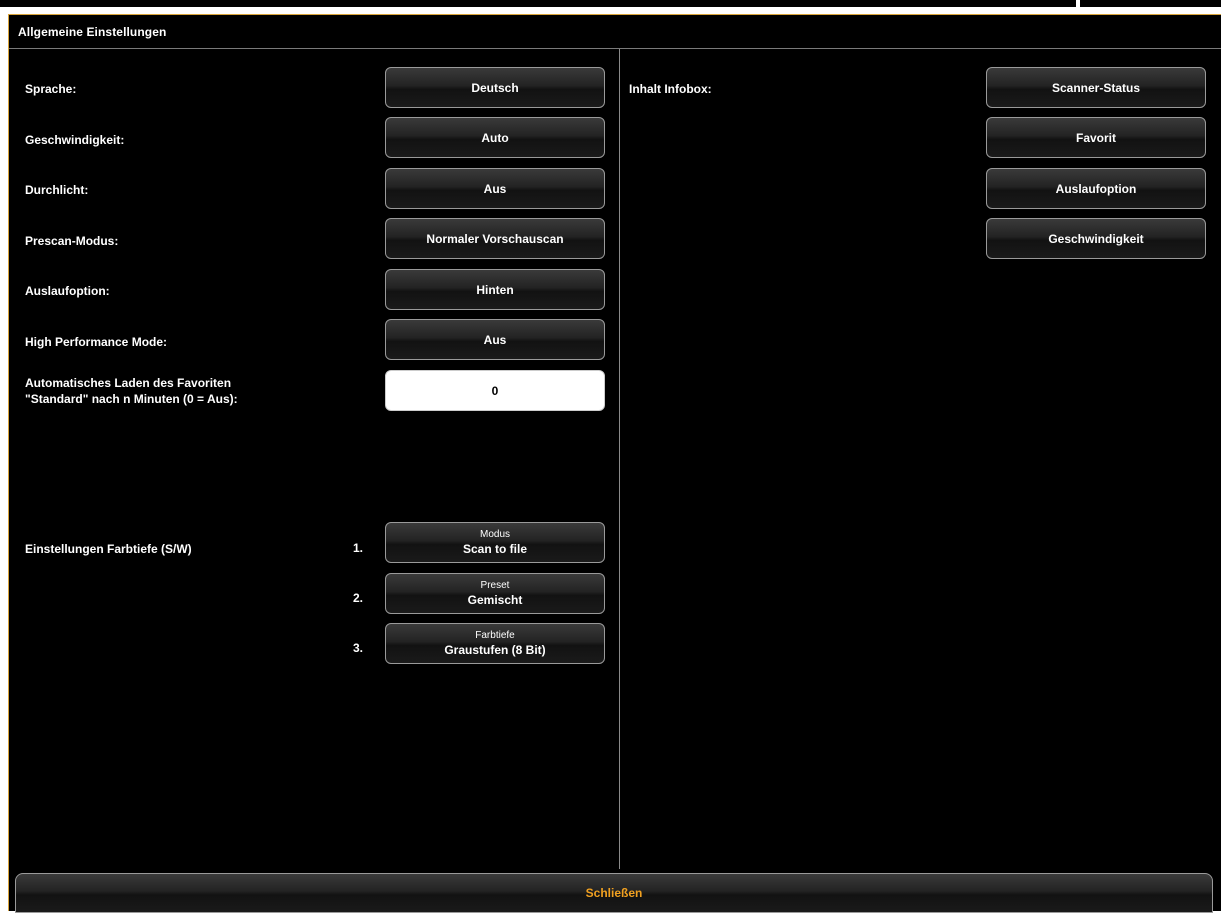 The height and width of the screenshot is (913, 1221). What do you see at coordinates (1096, 137) in the screenshot?
I see `infobox-favorite-button: Favorit` at bounding box center [1096, 137].